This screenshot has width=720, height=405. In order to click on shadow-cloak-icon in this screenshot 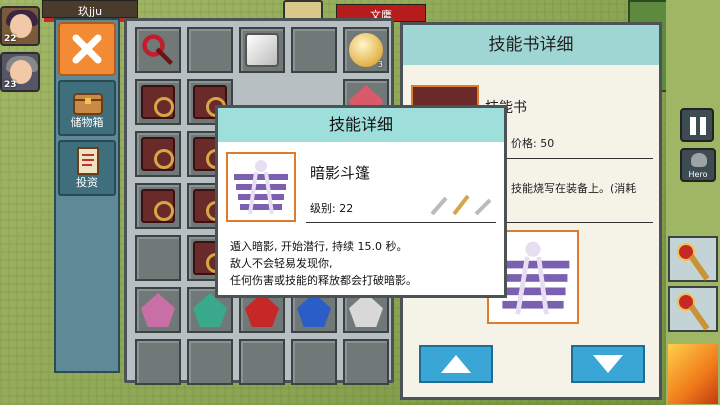, I will do `click(261, 187)`.